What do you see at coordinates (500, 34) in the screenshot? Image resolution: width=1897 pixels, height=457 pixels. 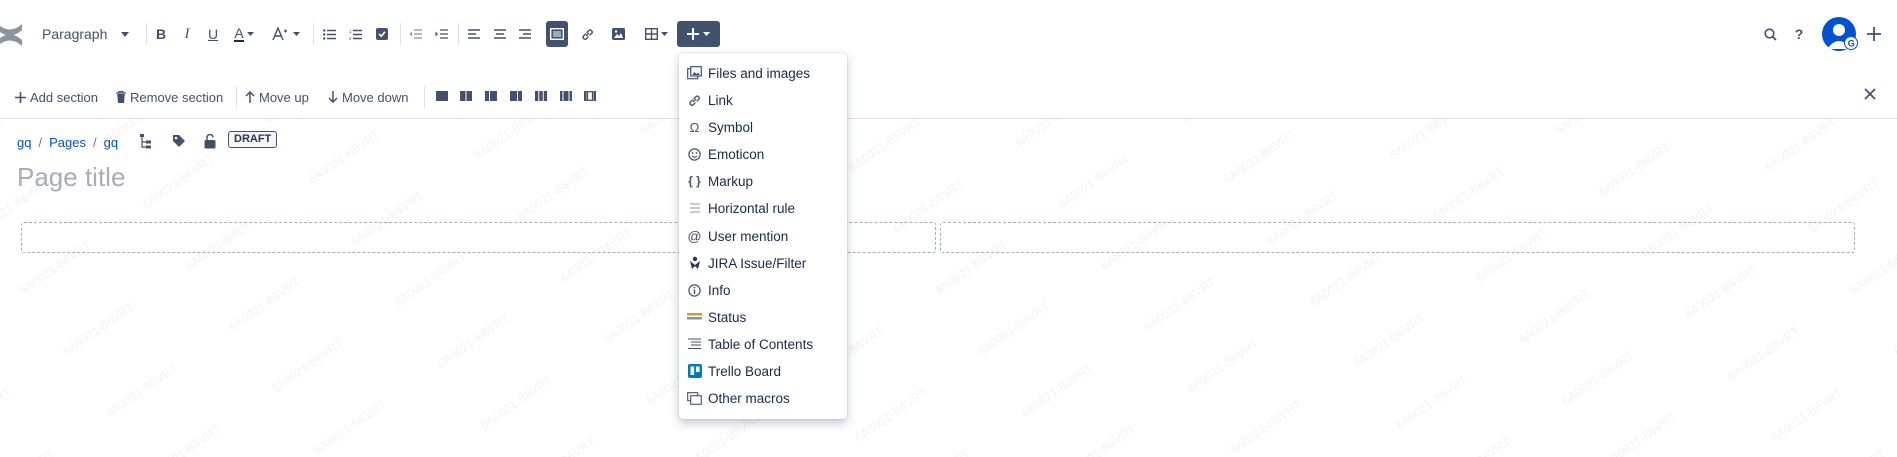 I see `align-center-icon` at bounding box center [500, 34].